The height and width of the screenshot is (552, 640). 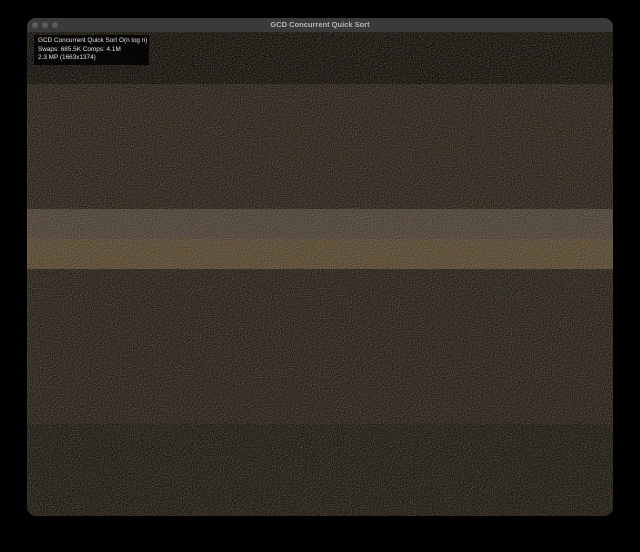 I want to click on title-bar: GCD Concurrent Quick Sort, so click(x=320, y=25).